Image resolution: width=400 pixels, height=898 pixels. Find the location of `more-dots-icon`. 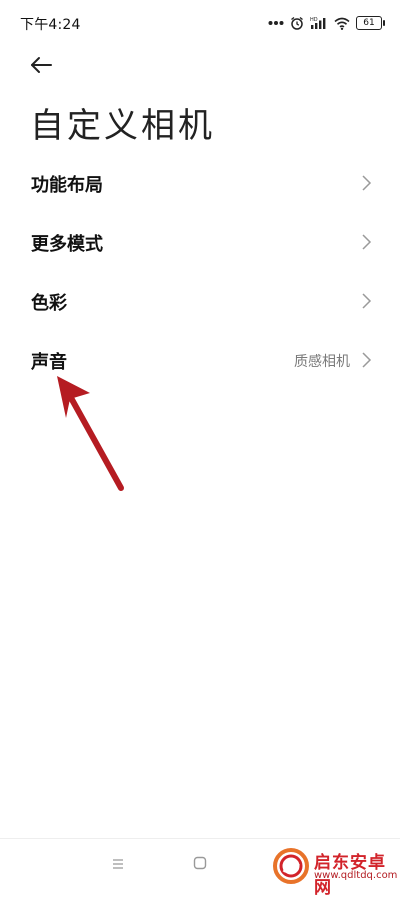

more-dots-icon is located at coordinates (276, 23).